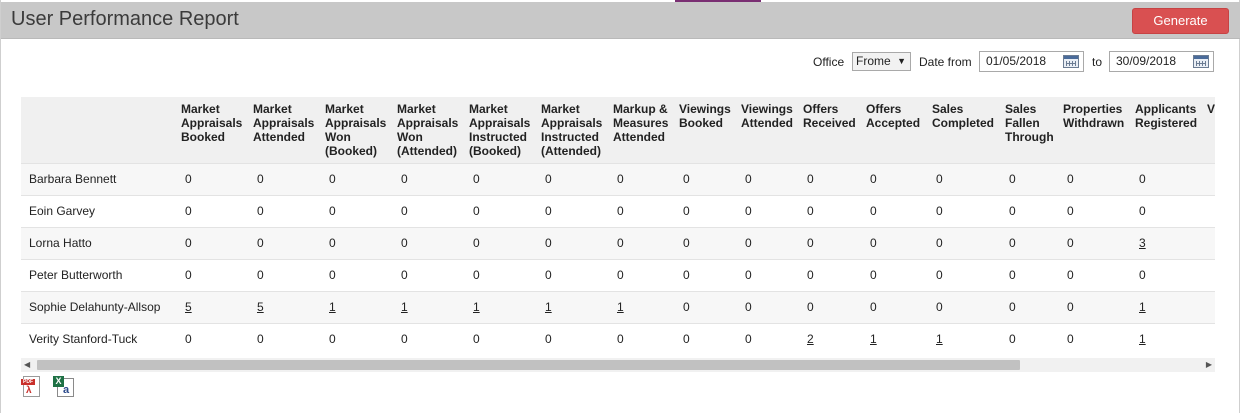  Describe the element at coordinates (893, 116) in the screenshot. I see `column-header-label: Offers Accepted` at that location.